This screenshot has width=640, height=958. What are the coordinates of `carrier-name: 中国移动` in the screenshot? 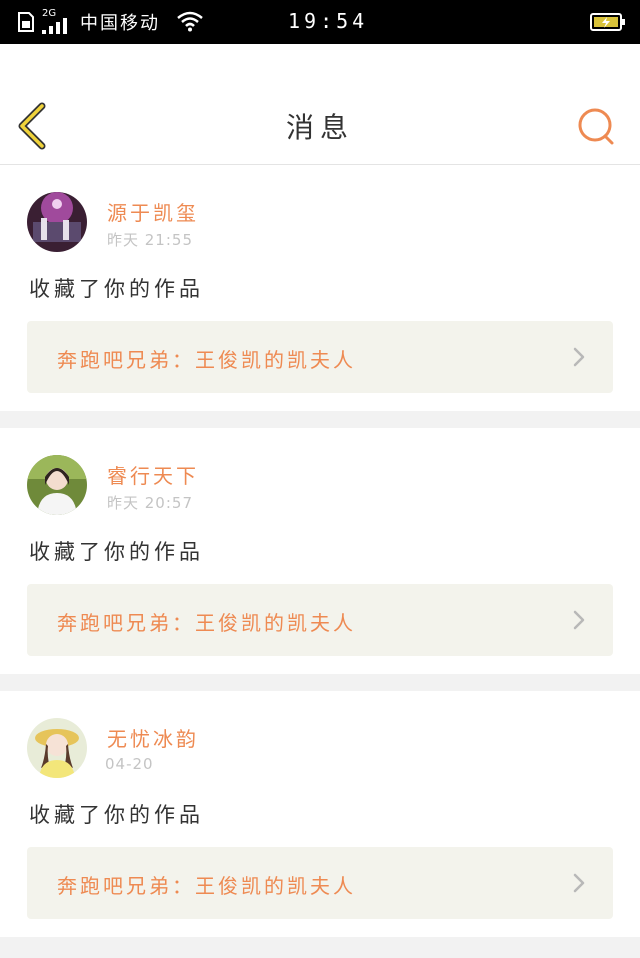 It's located at (120, 23).